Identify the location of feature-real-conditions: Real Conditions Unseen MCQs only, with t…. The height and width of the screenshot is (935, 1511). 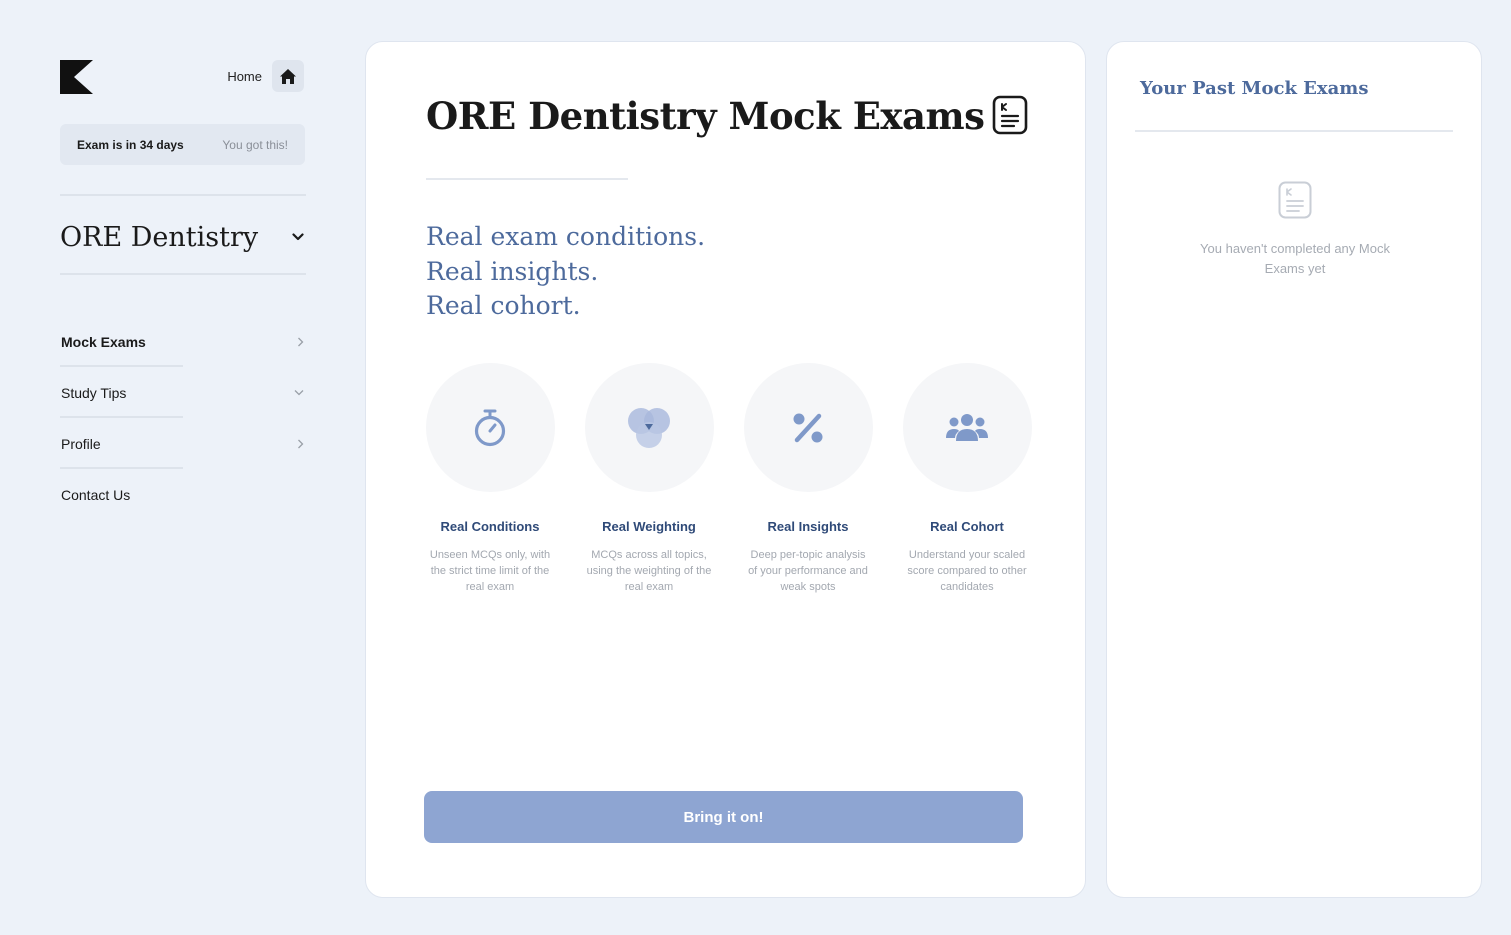
(490, 479).